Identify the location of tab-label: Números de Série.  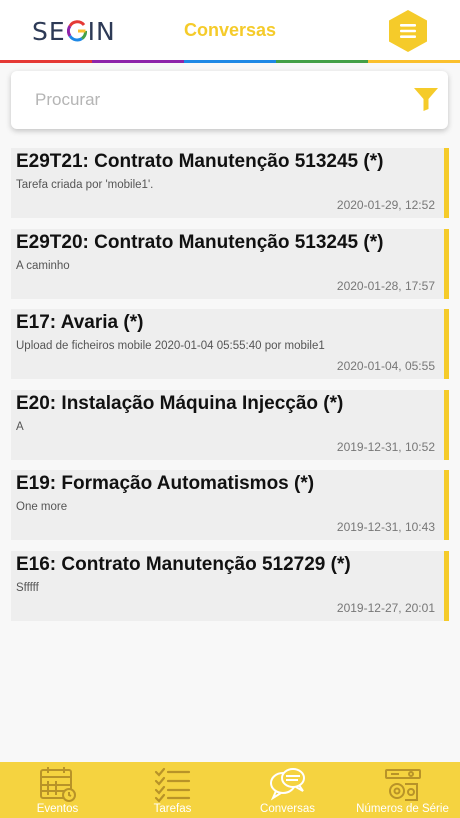
(402, 809).